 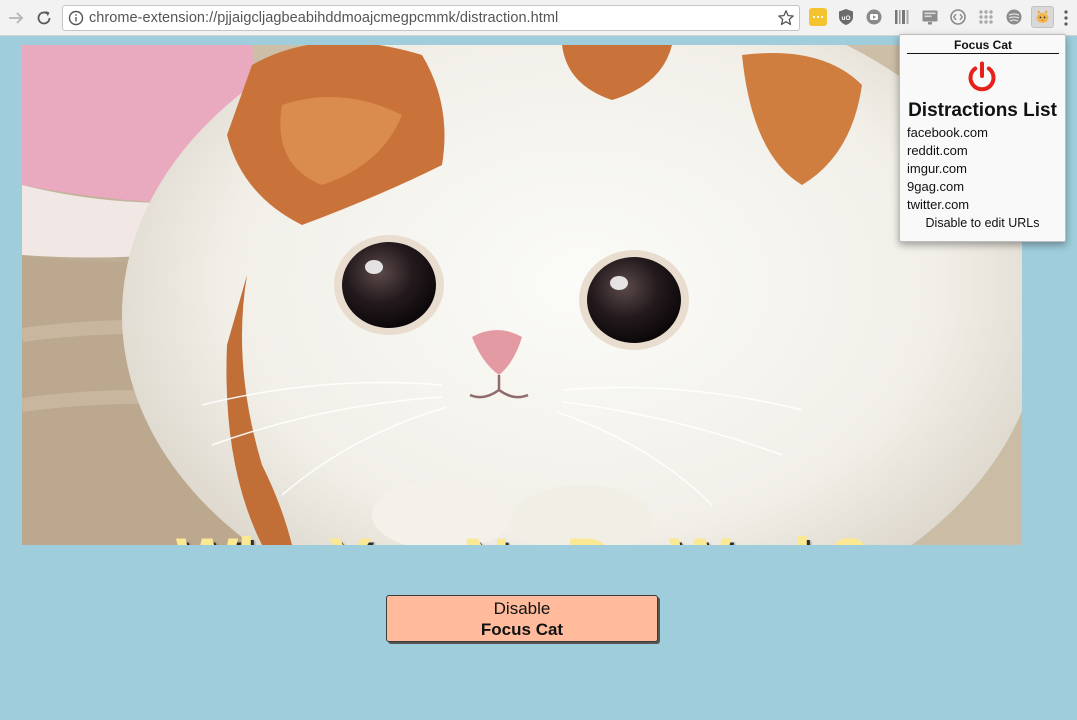 What do you see at coordinates (16, 18) in the screenshot?
I see `arrow-forward-icon` at bounding box center [16, 18].